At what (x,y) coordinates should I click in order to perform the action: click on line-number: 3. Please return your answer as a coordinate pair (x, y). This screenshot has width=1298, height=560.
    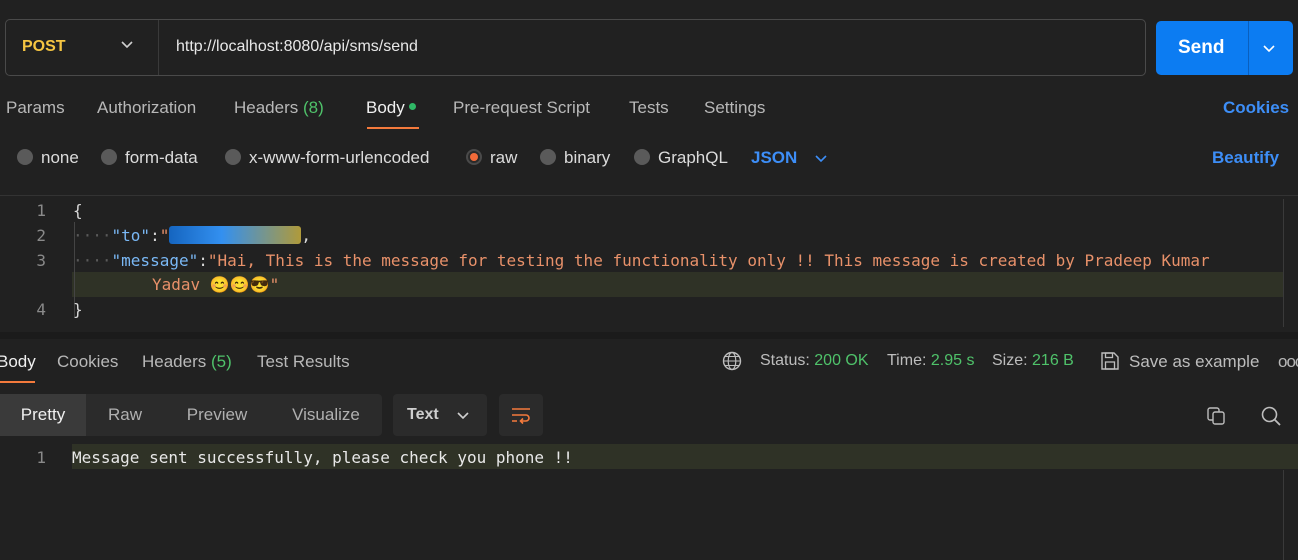
    Looking at the image, I should click on (41, 260).